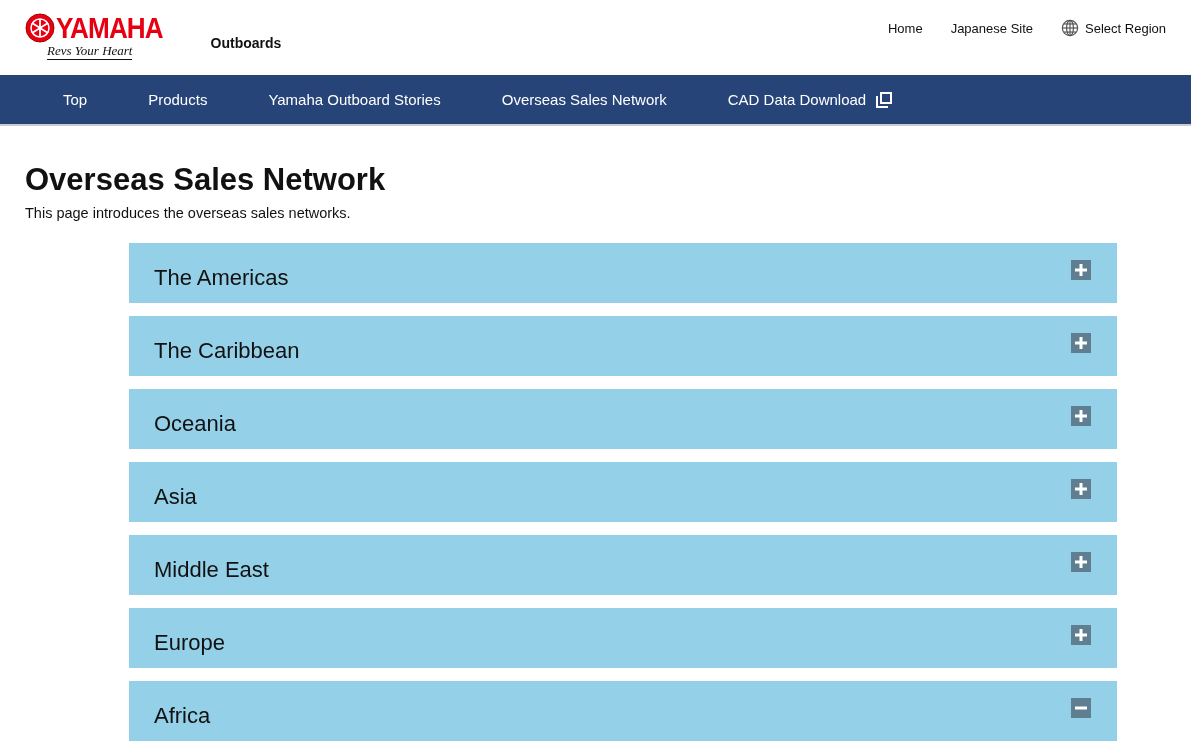 The width and height of the screenshot is (1191, 753). Describe the element at coordinates (810, 99) in the screenshot. I see `nav-link: CAD Data Download` at that location.